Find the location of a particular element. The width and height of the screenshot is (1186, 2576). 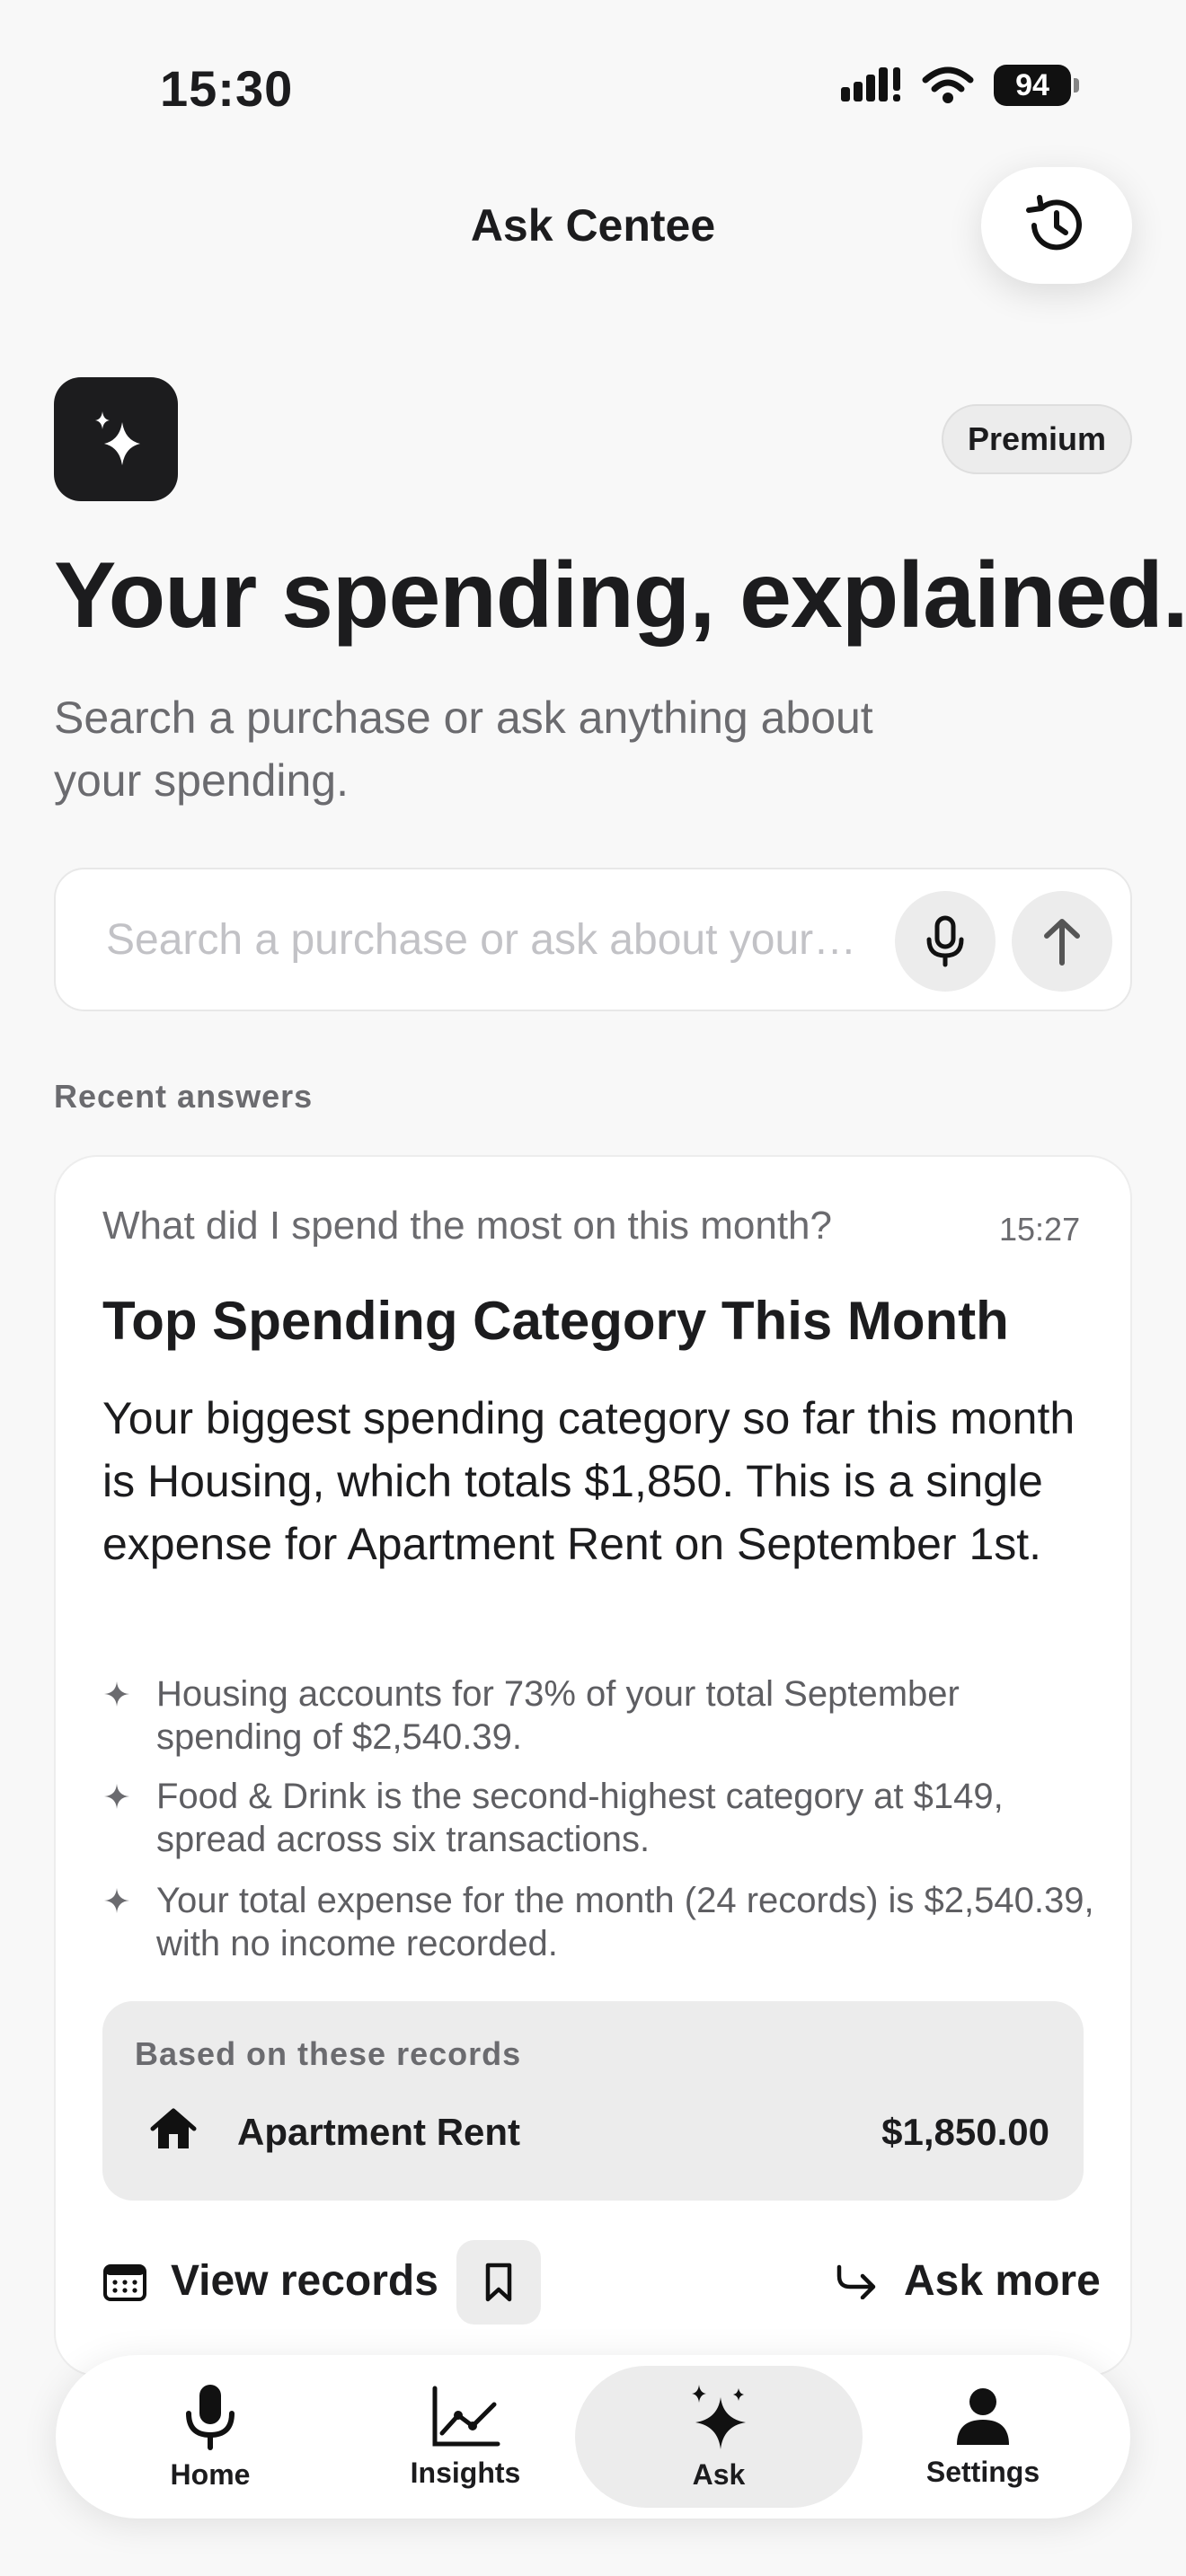

calendar-icon is located at coordinates (124, 2282).